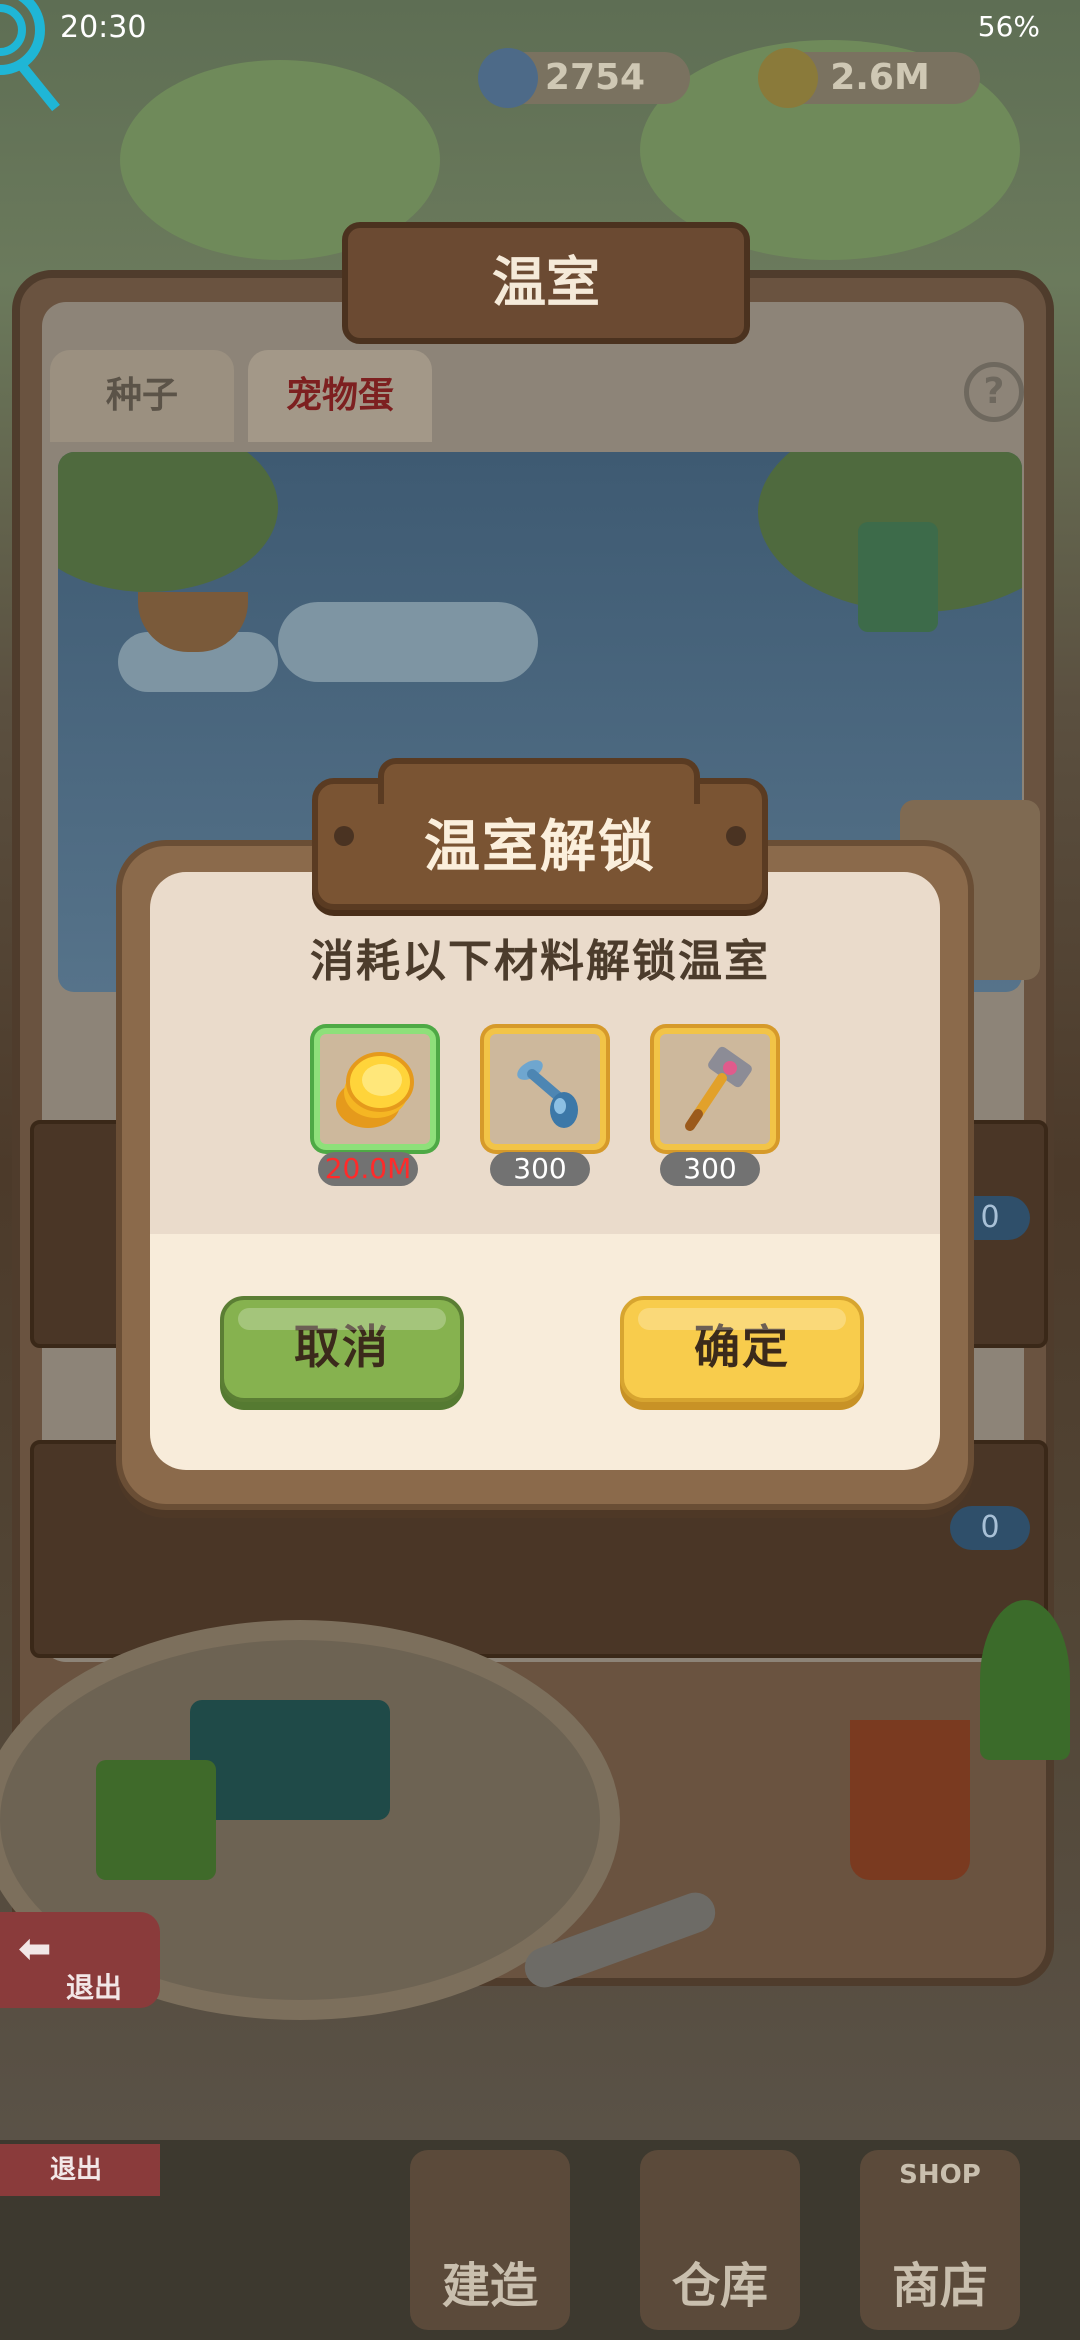  I want to click on tab-seeds: 种子, so click(142, 396).